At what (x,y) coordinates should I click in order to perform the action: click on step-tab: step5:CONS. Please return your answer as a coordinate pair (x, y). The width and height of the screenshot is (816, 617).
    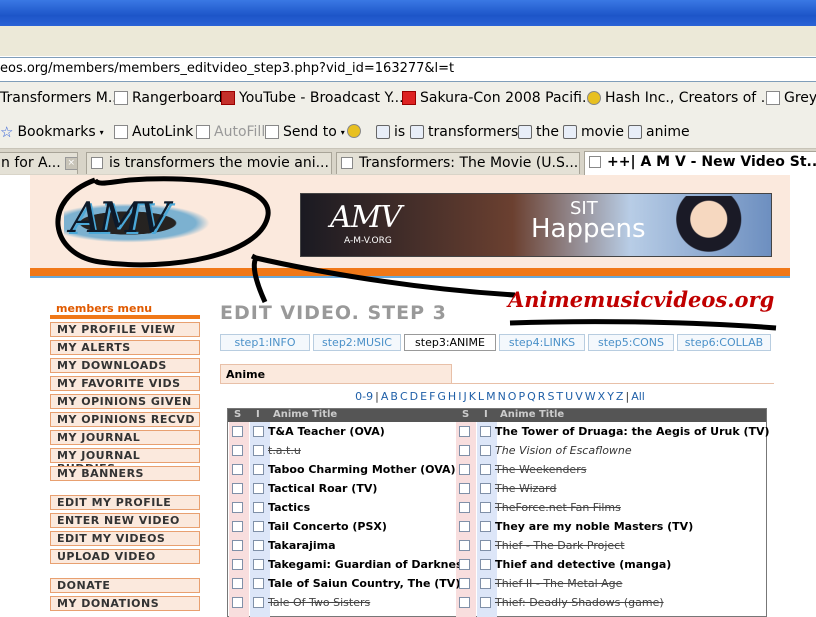
    Looking at the image, I should click on (631, 342).